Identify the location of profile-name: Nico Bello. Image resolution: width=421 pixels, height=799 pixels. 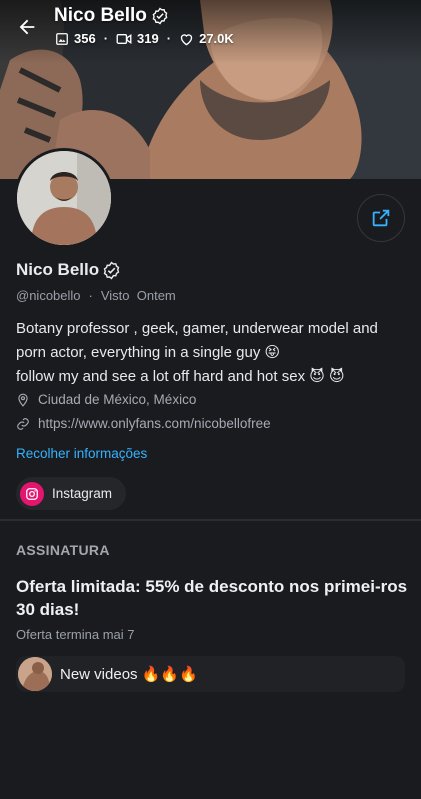
(68, 270).